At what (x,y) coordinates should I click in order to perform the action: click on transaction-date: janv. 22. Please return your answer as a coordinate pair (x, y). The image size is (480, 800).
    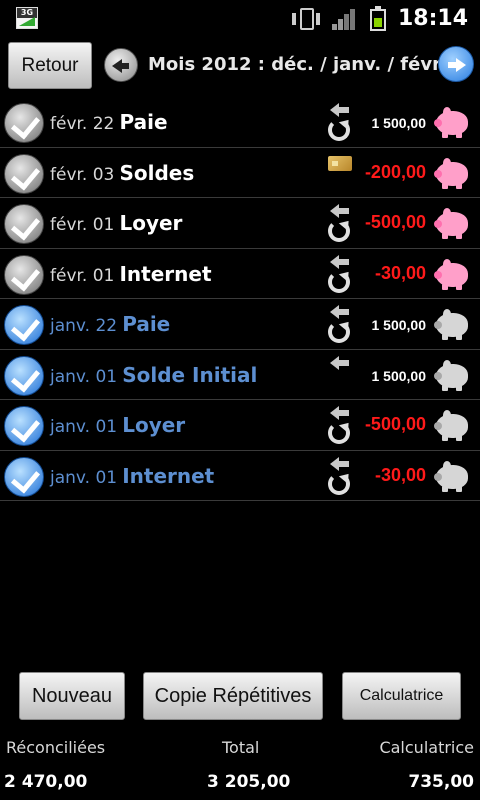
    Looking at the image, I should click on (84, 326).